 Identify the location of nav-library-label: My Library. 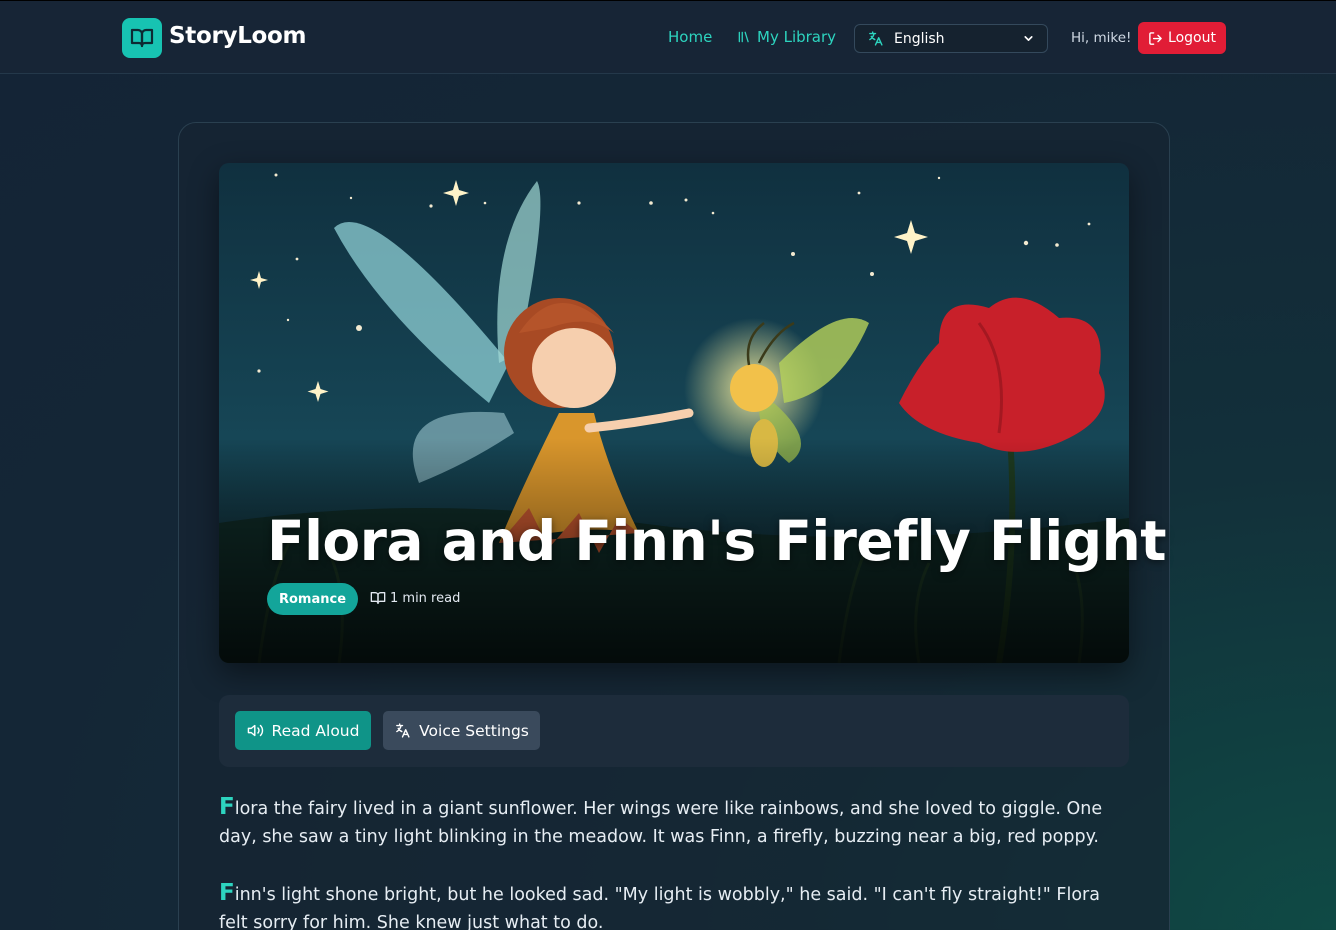
(797, 37).